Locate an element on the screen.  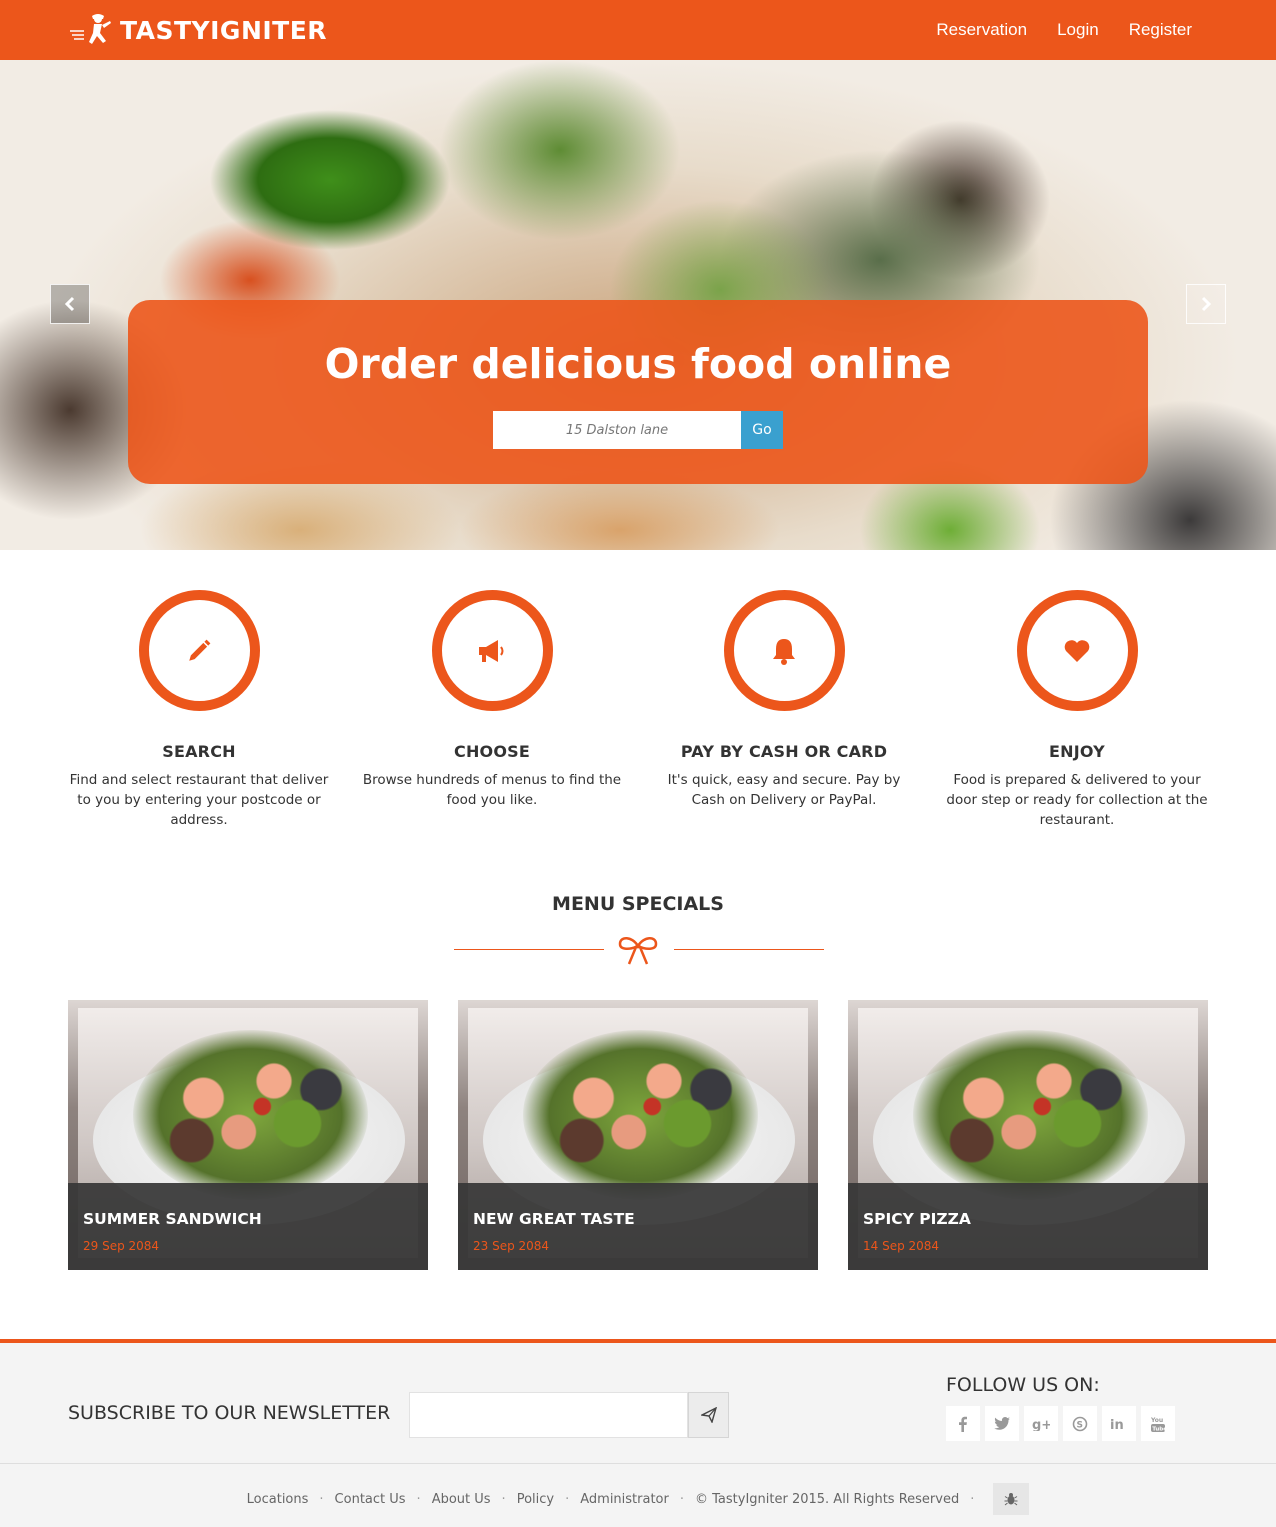
svg-text: Tube is located at coordinates (1159, 1429).